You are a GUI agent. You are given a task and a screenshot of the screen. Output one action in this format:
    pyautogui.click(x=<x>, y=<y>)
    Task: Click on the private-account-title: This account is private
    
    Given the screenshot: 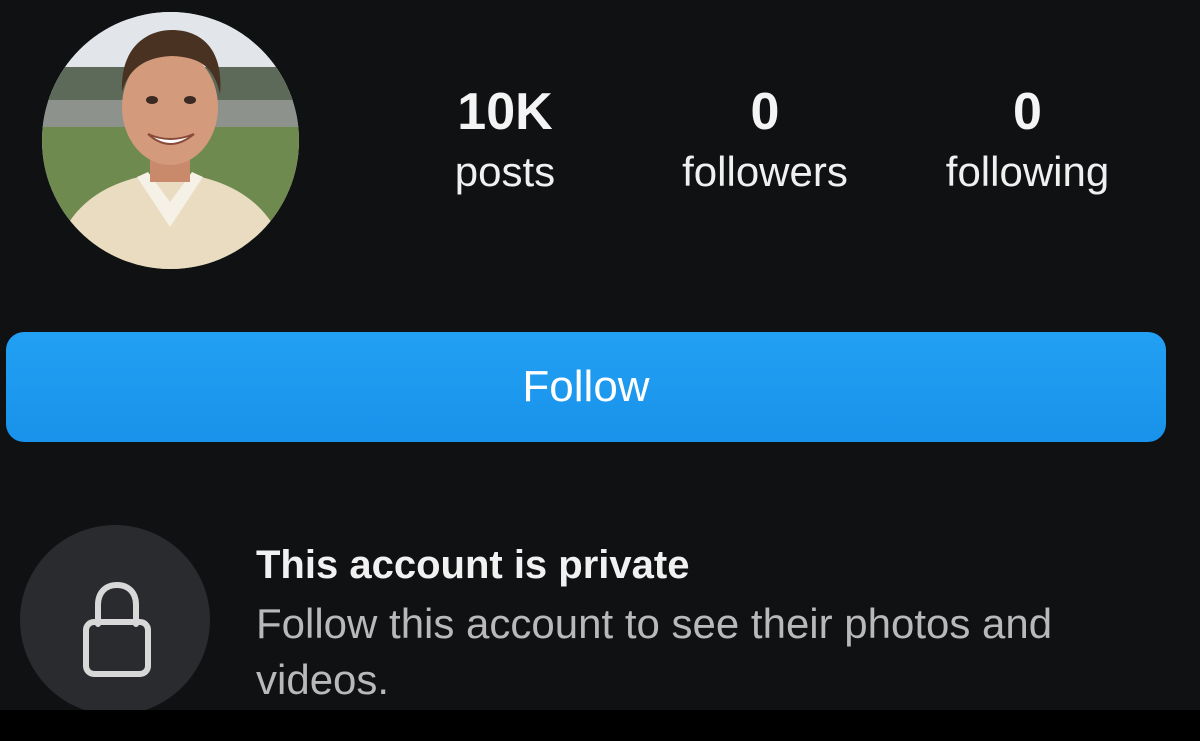 What is the action you would take?
    pyautogui.click(x=473, y=565)
    